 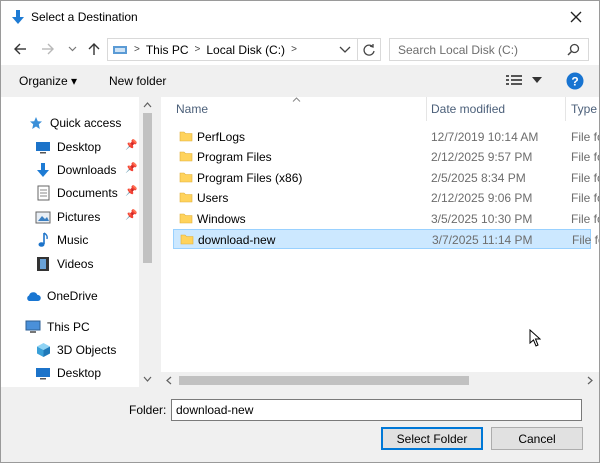 What do you see at coordinates (61, 296) in the screenshot?
I see `nav-item-onedrive: OneDrive` at bounding box center [61, 296].